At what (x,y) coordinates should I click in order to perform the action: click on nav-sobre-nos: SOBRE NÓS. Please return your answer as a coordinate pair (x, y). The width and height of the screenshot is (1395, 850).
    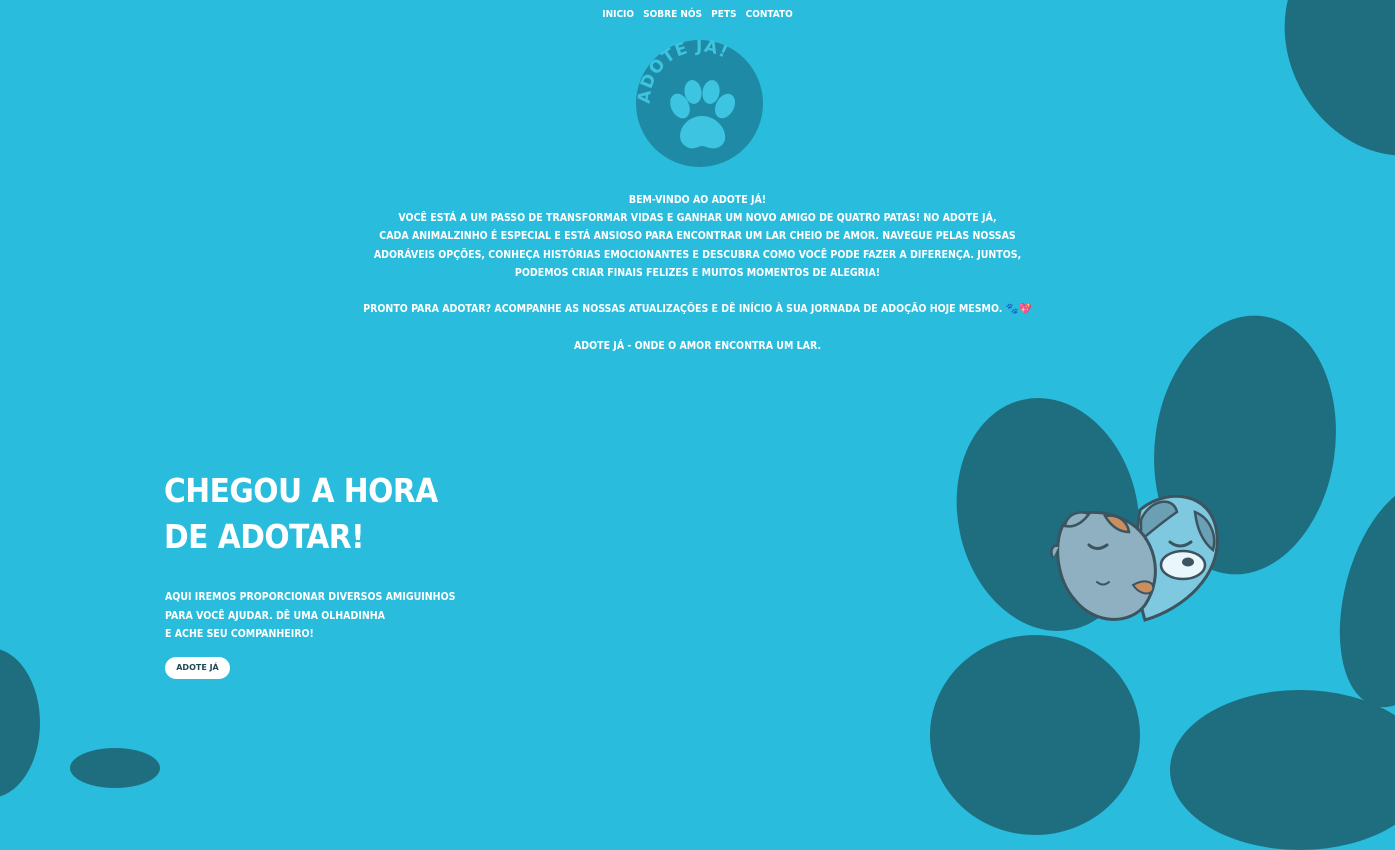
    Looking at the image, I should click on (672, 14).